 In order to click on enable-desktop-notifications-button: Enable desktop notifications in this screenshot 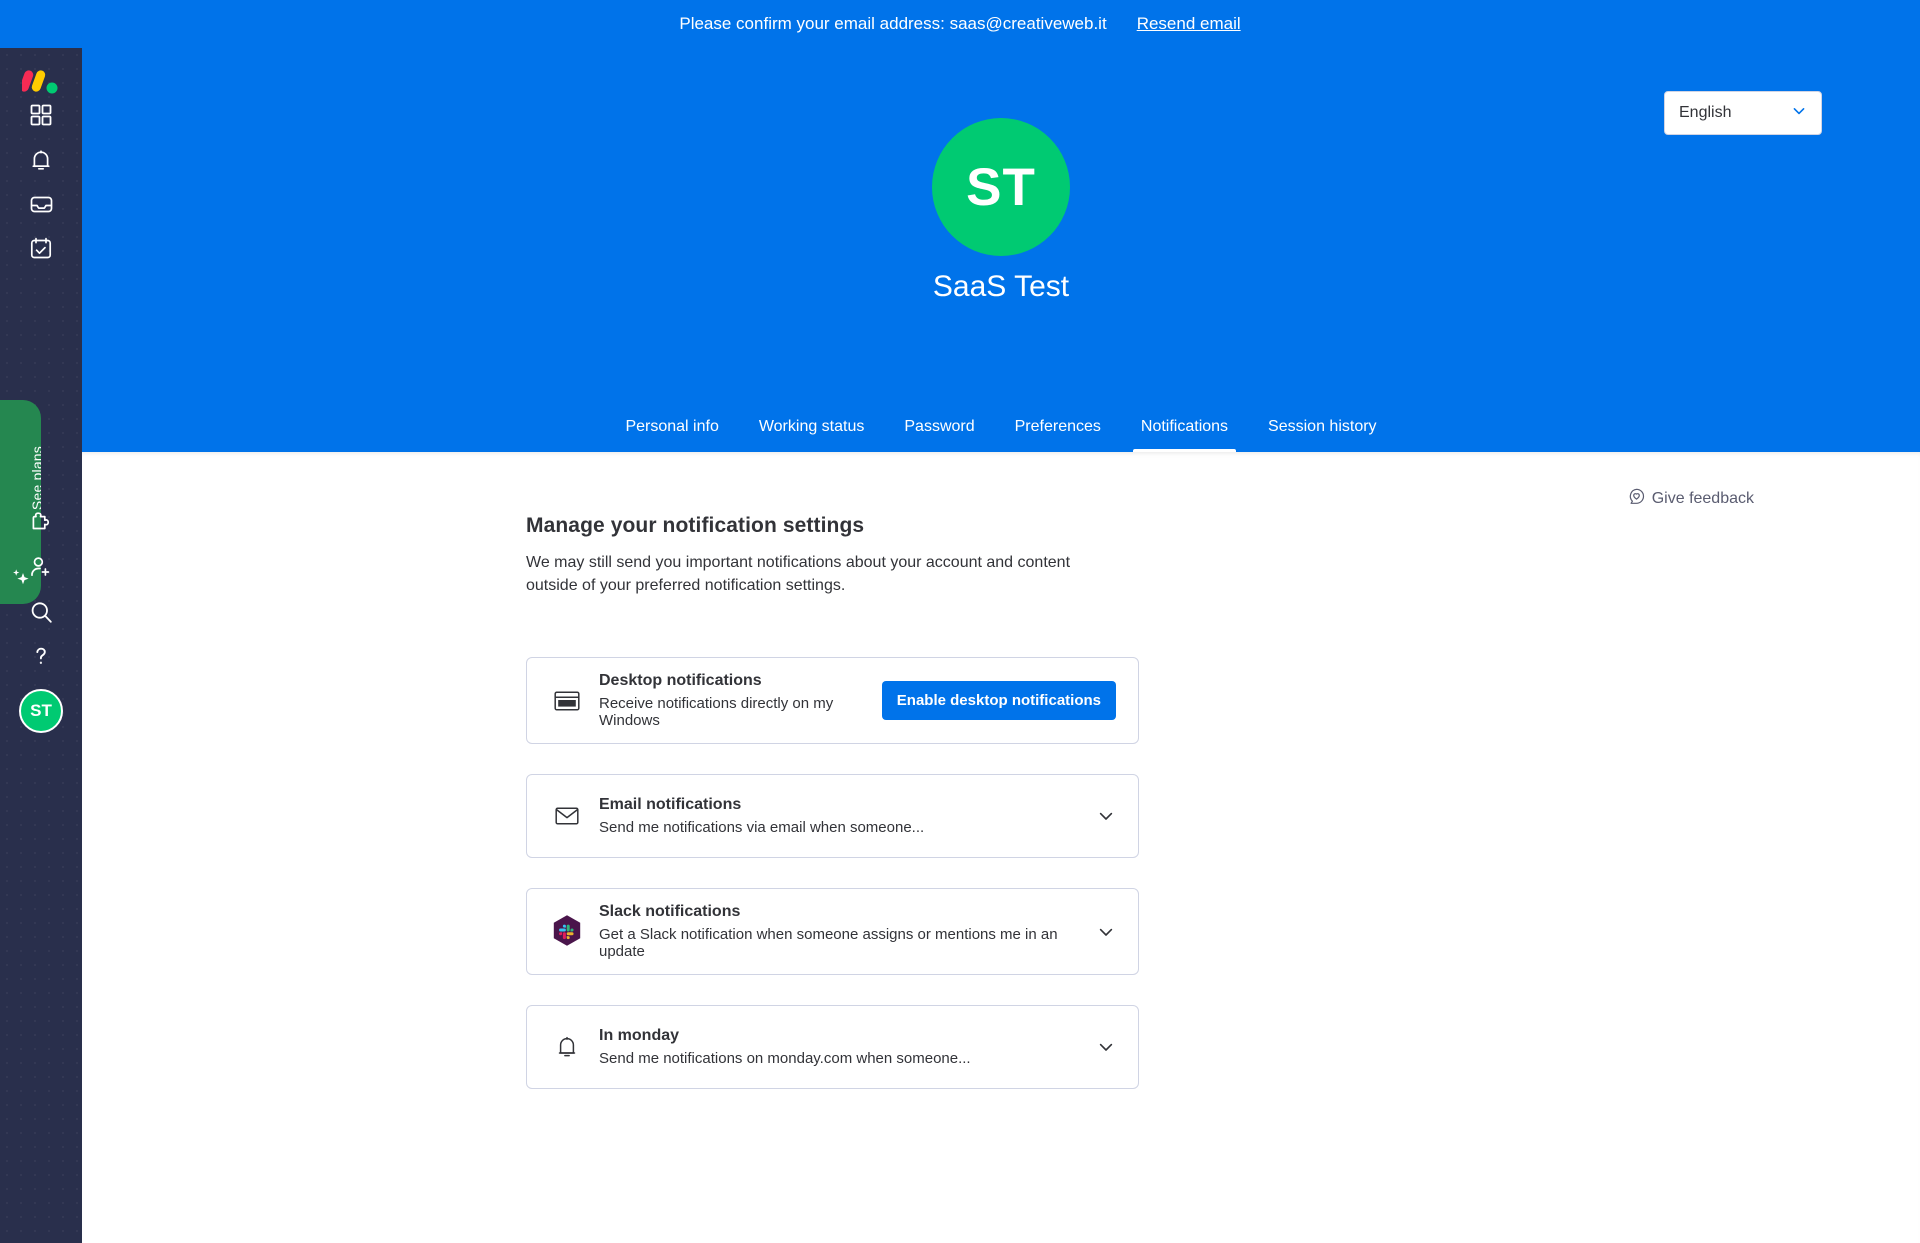, I will do `click(998, 701)`.